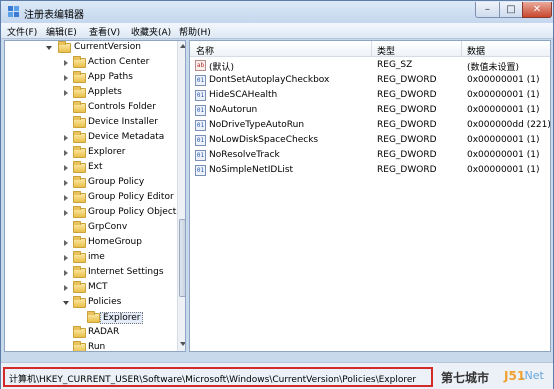 Image resolution: width=554 pixels, height=389 pixels. Describe the element at coordinates (195, 31) in the screenshot. I see `menu-help: 帮助(H)` at that location.